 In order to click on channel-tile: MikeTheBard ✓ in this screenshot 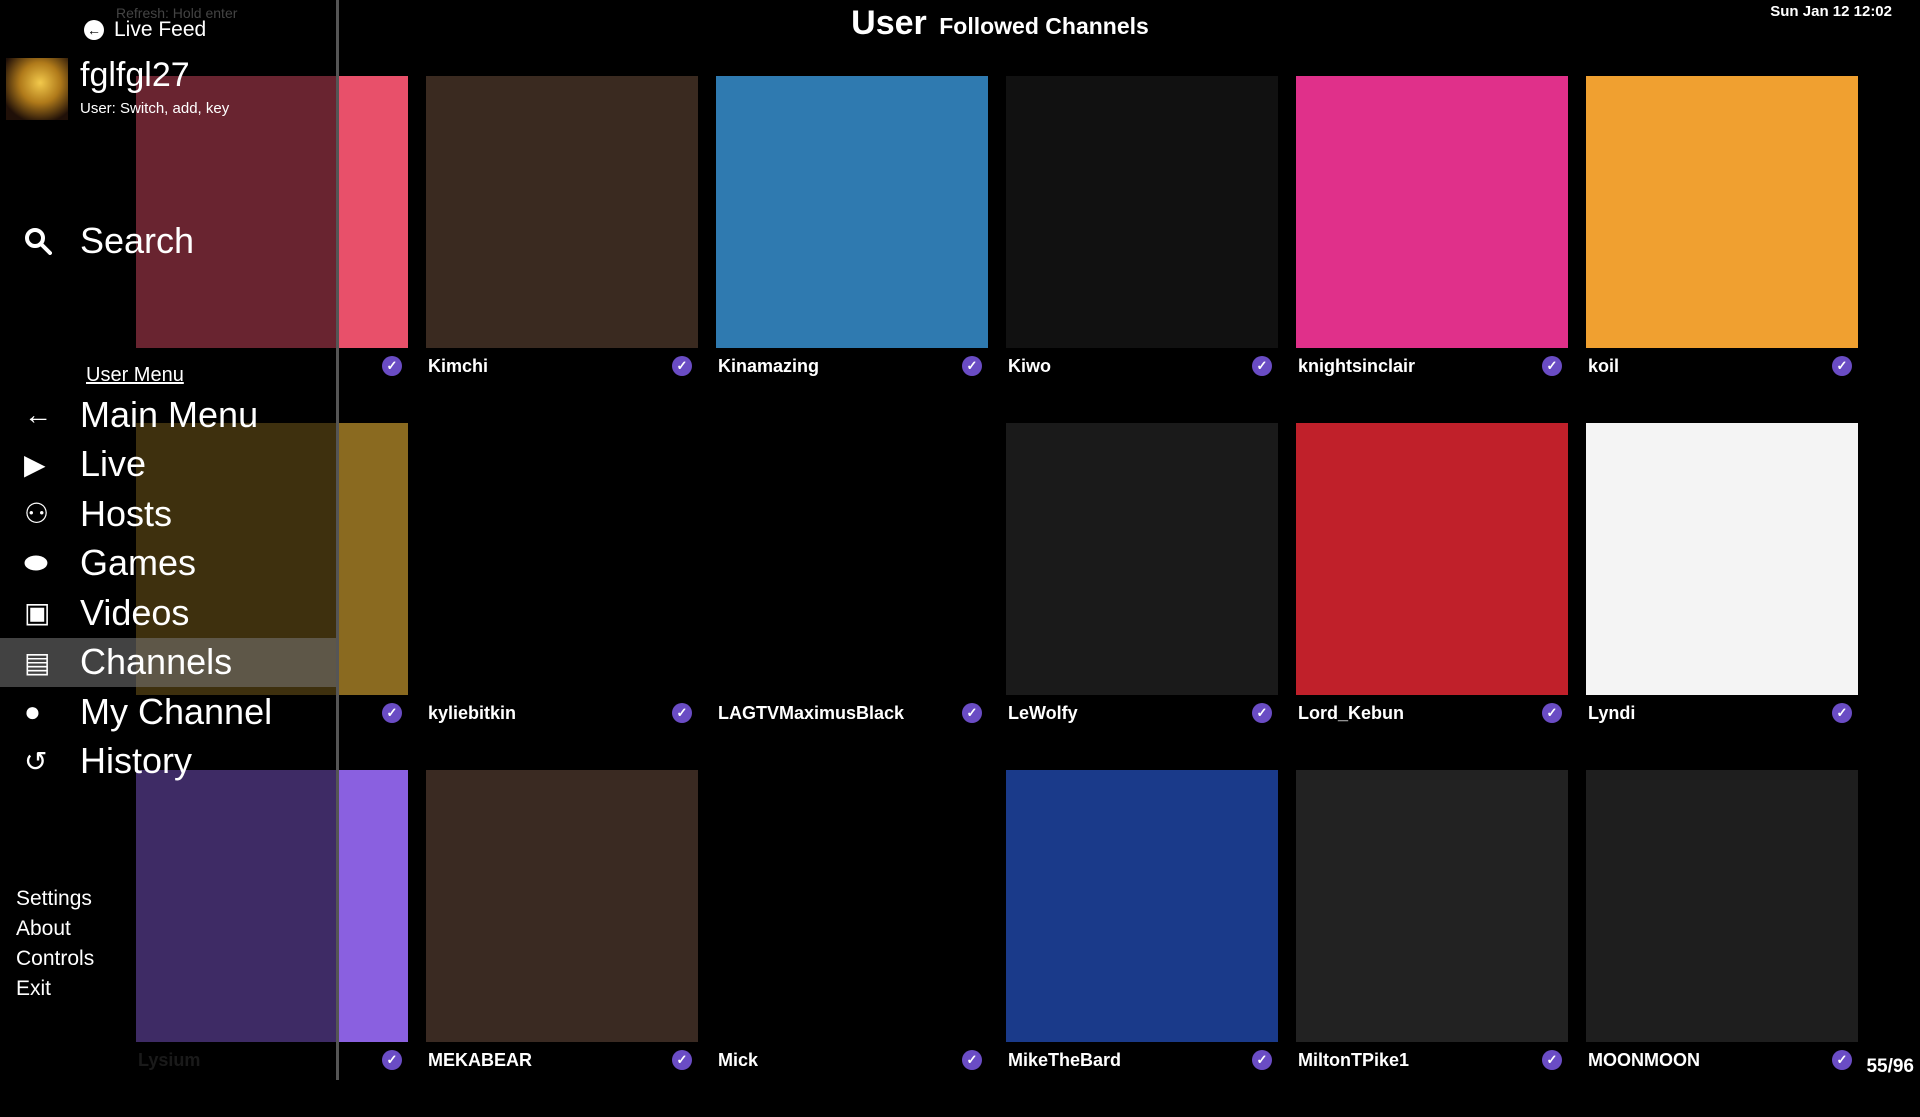, I will do `click(1142, 943)`.